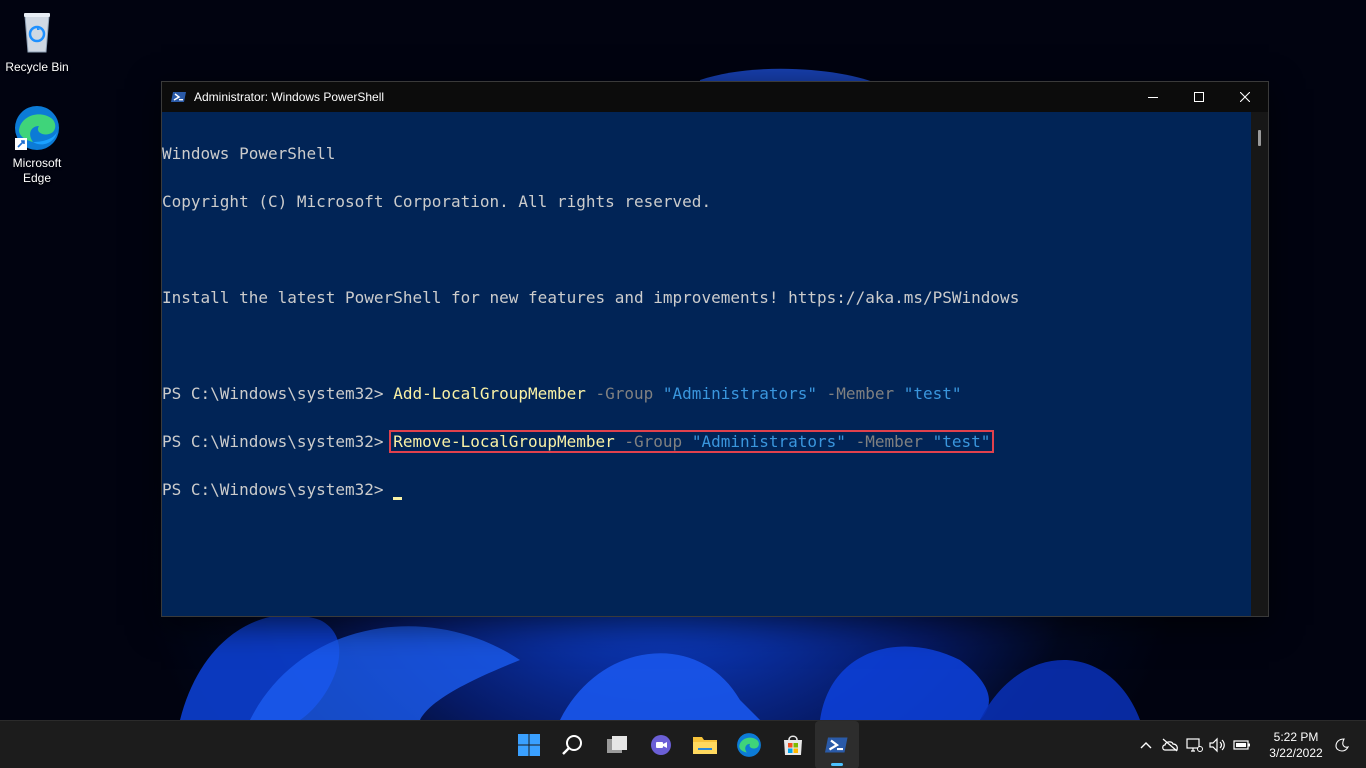 The height and width of the screenshot is (768, 1366). I want to click on battery-icon, so click(1241, 745).